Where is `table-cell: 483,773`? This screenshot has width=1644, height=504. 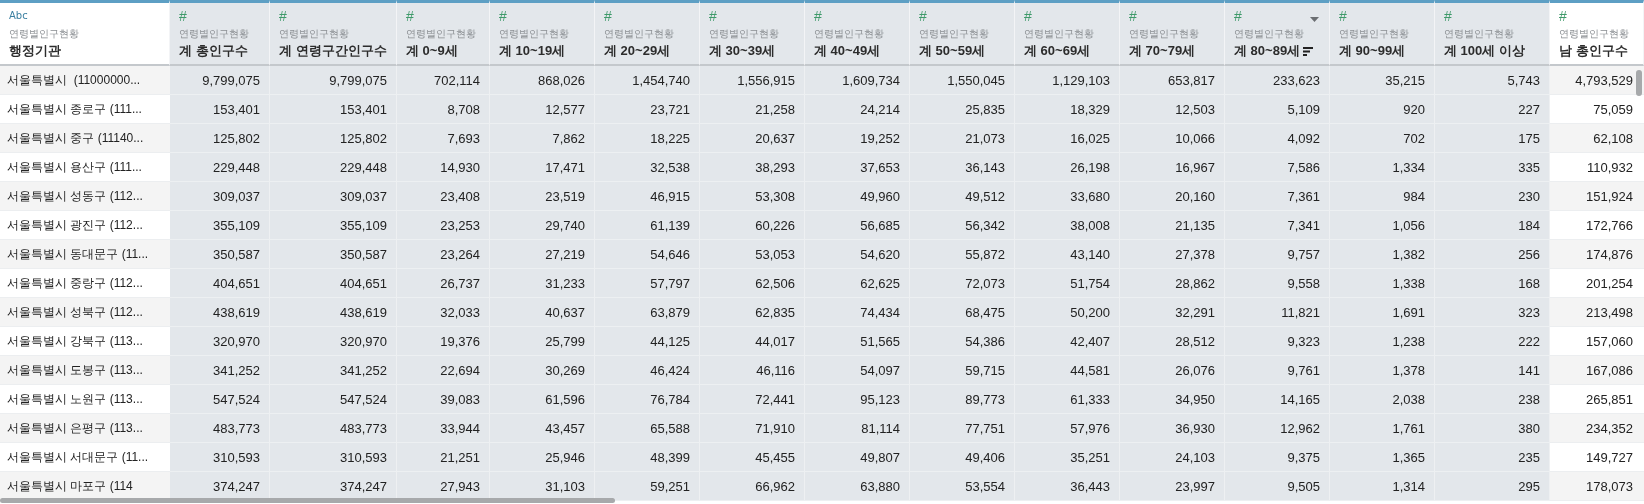
table-cell: 483,773 is located at coordinates (333, 428).